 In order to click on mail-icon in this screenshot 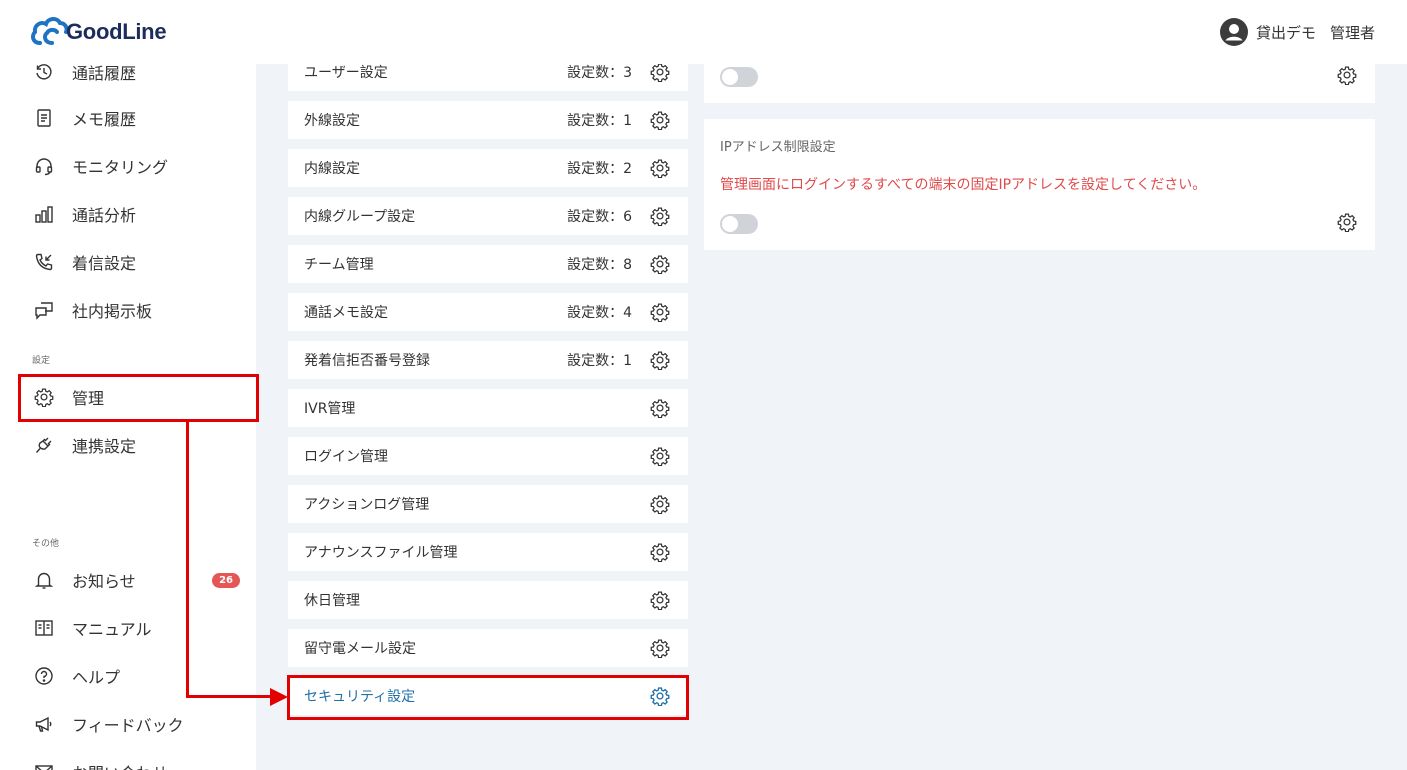, I will do `click(44, 765)`.